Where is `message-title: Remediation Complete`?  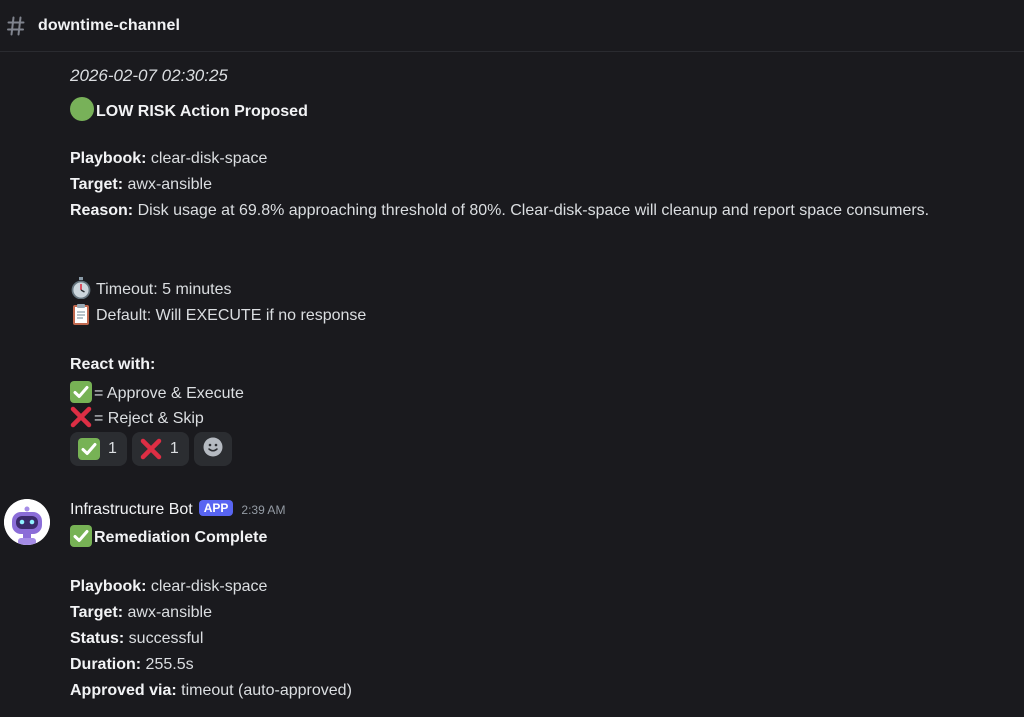
message-title: Remediation Complete is located at coordinates (168, 536).